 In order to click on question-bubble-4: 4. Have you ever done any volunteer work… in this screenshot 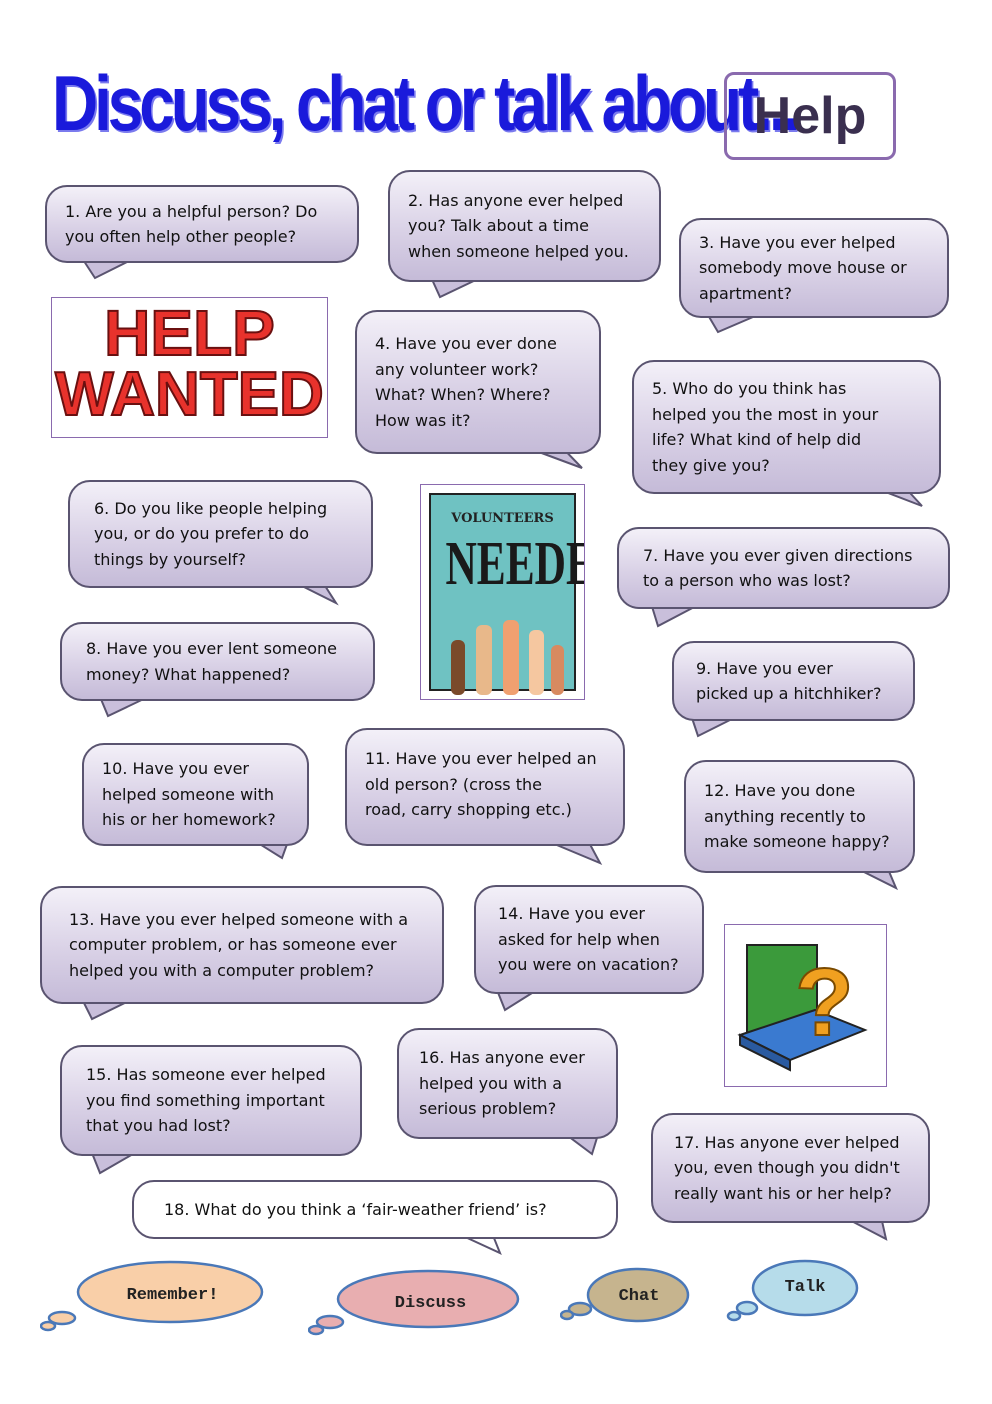, I will do `click(478, 382)`.